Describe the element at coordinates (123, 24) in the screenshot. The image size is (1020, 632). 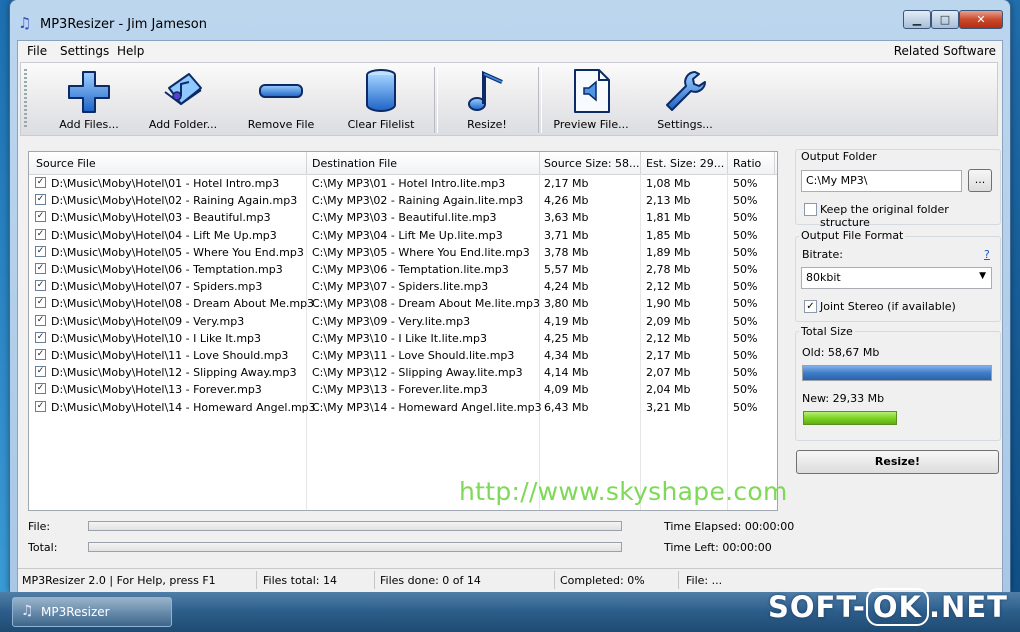
I see `window-title: MP3Resizer - Jim Jameson` at that location.